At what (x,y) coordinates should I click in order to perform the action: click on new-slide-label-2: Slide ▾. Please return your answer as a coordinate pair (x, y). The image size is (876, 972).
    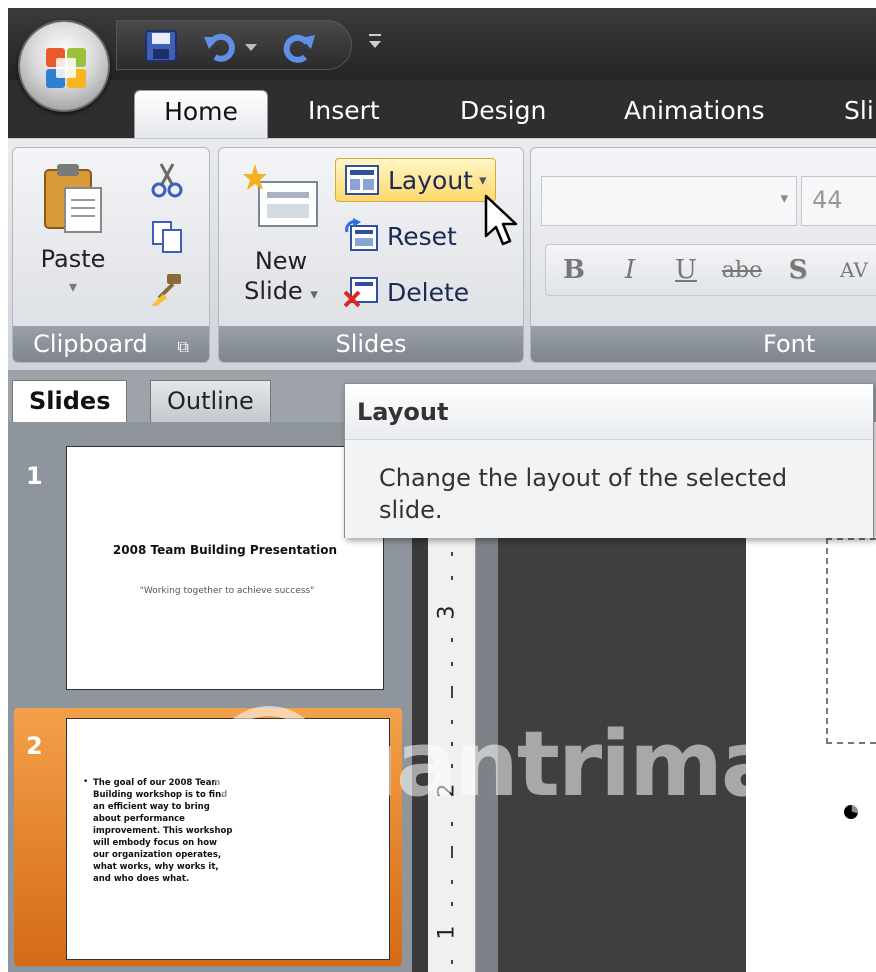
    Looking at the image, I should click on (281, 292).